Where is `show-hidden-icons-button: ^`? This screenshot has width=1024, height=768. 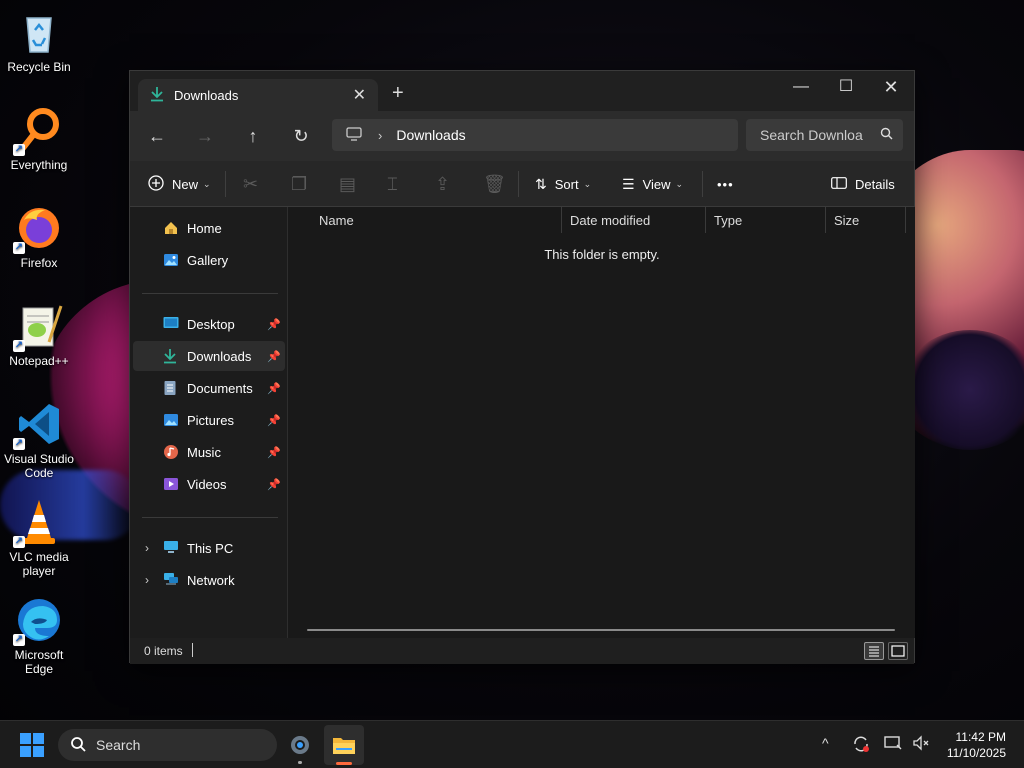 show-hidden-icons-button: ^ is located at coordinates (825, 743).